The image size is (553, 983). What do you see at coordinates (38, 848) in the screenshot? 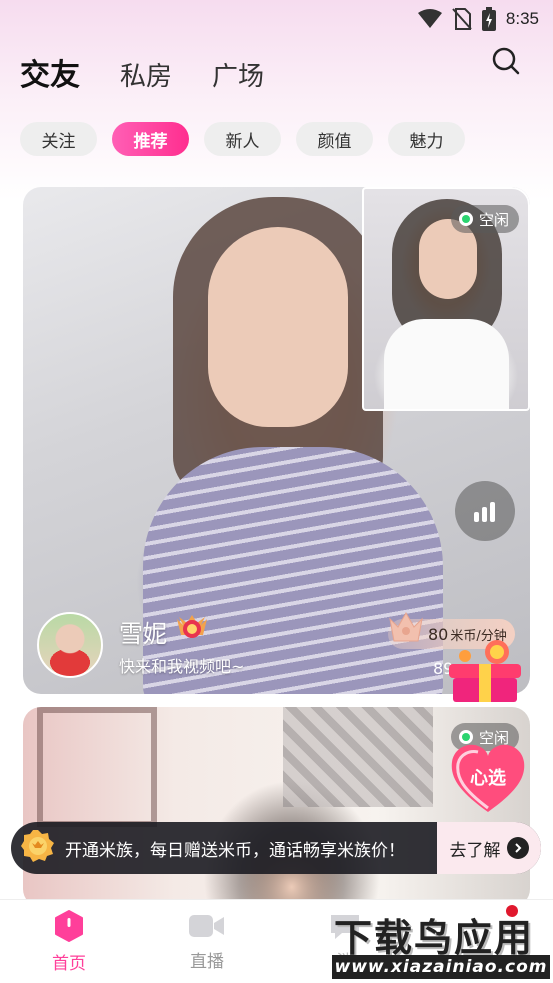
I see `vip-badge-icon` at bounding box center [38, 848].